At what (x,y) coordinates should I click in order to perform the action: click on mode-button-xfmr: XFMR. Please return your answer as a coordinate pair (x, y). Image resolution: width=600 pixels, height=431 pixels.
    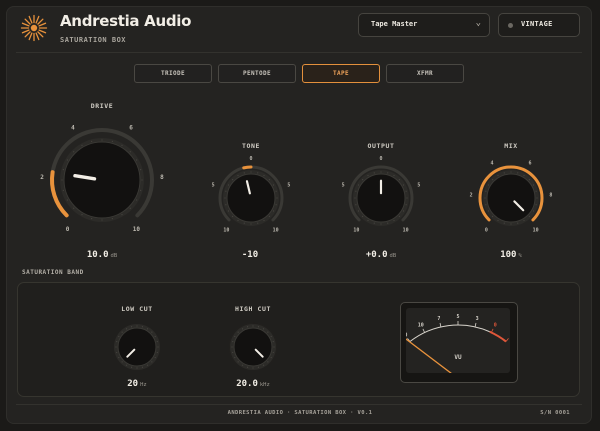
    Looking at the image, I should click on (425, 73).